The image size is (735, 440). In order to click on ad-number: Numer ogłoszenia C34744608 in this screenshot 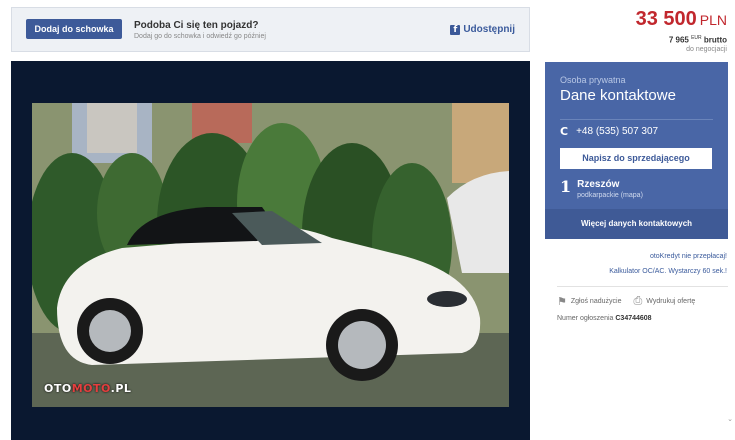, I will do `click(604, 318)`.